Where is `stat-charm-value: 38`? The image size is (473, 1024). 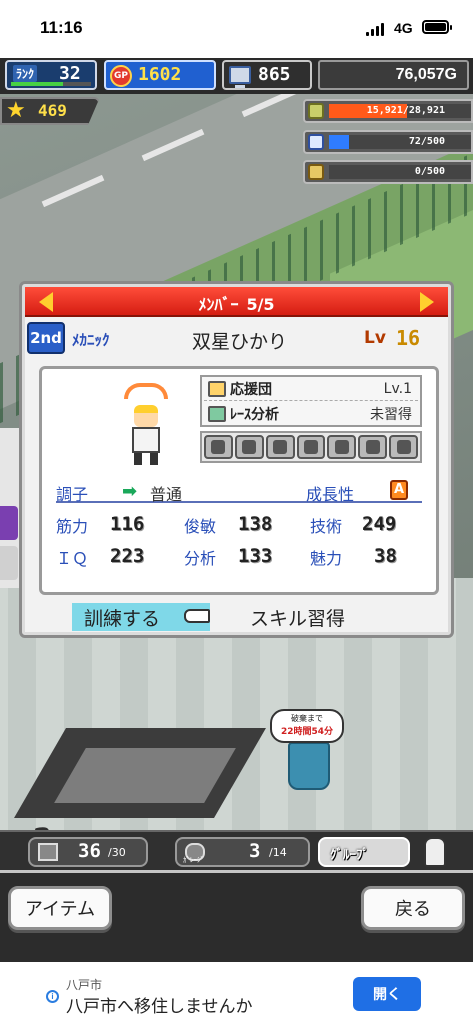 stat-charm-value: 38 is located at coordinates (385, 556).